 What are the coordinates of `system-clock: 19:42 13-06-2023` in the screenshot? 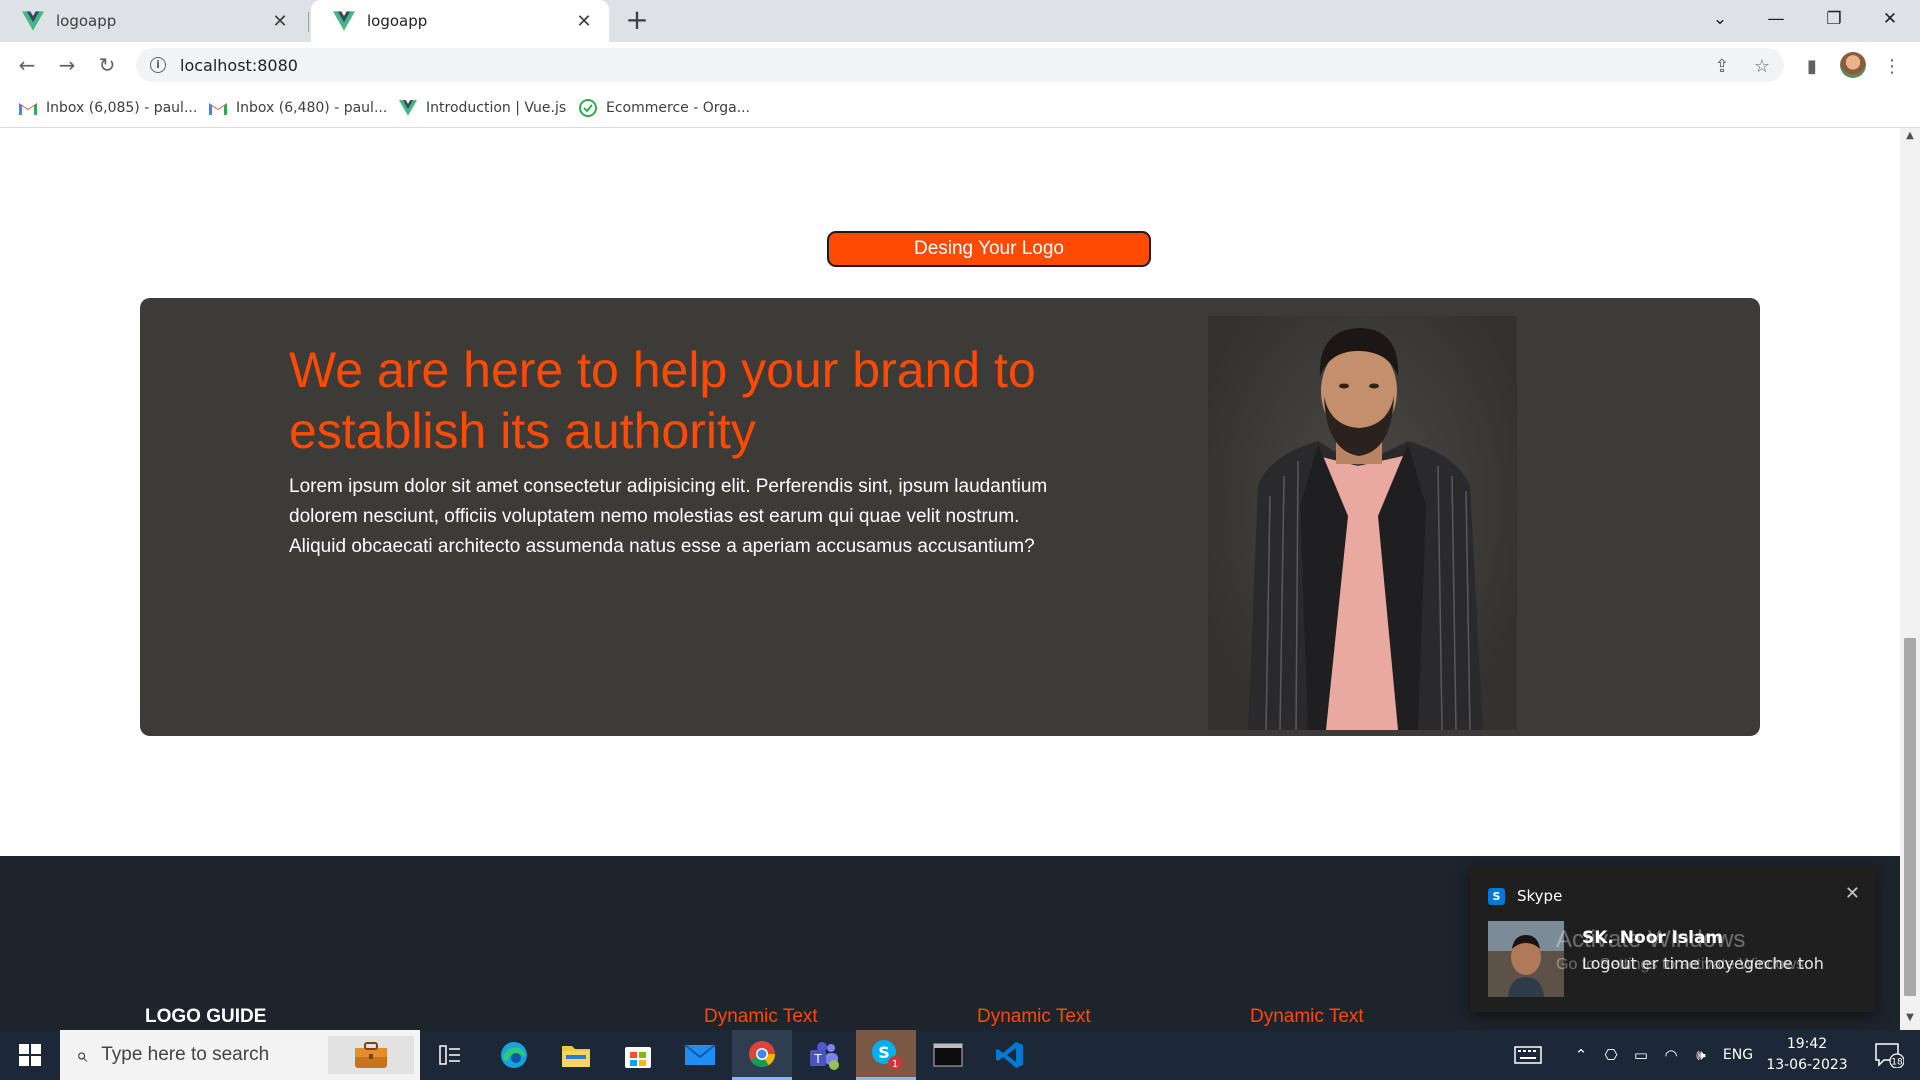 It's located at (1807, 1055).